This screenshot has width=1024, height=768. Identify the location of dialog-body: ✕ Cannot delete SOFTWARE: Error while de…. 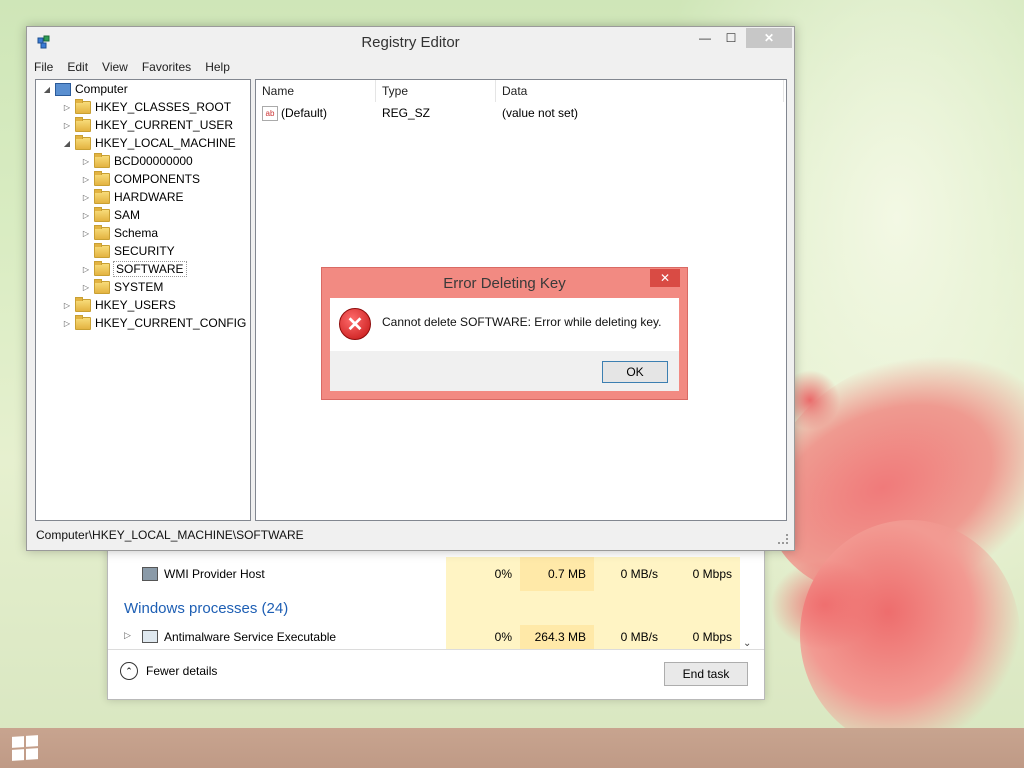
(504, 344).